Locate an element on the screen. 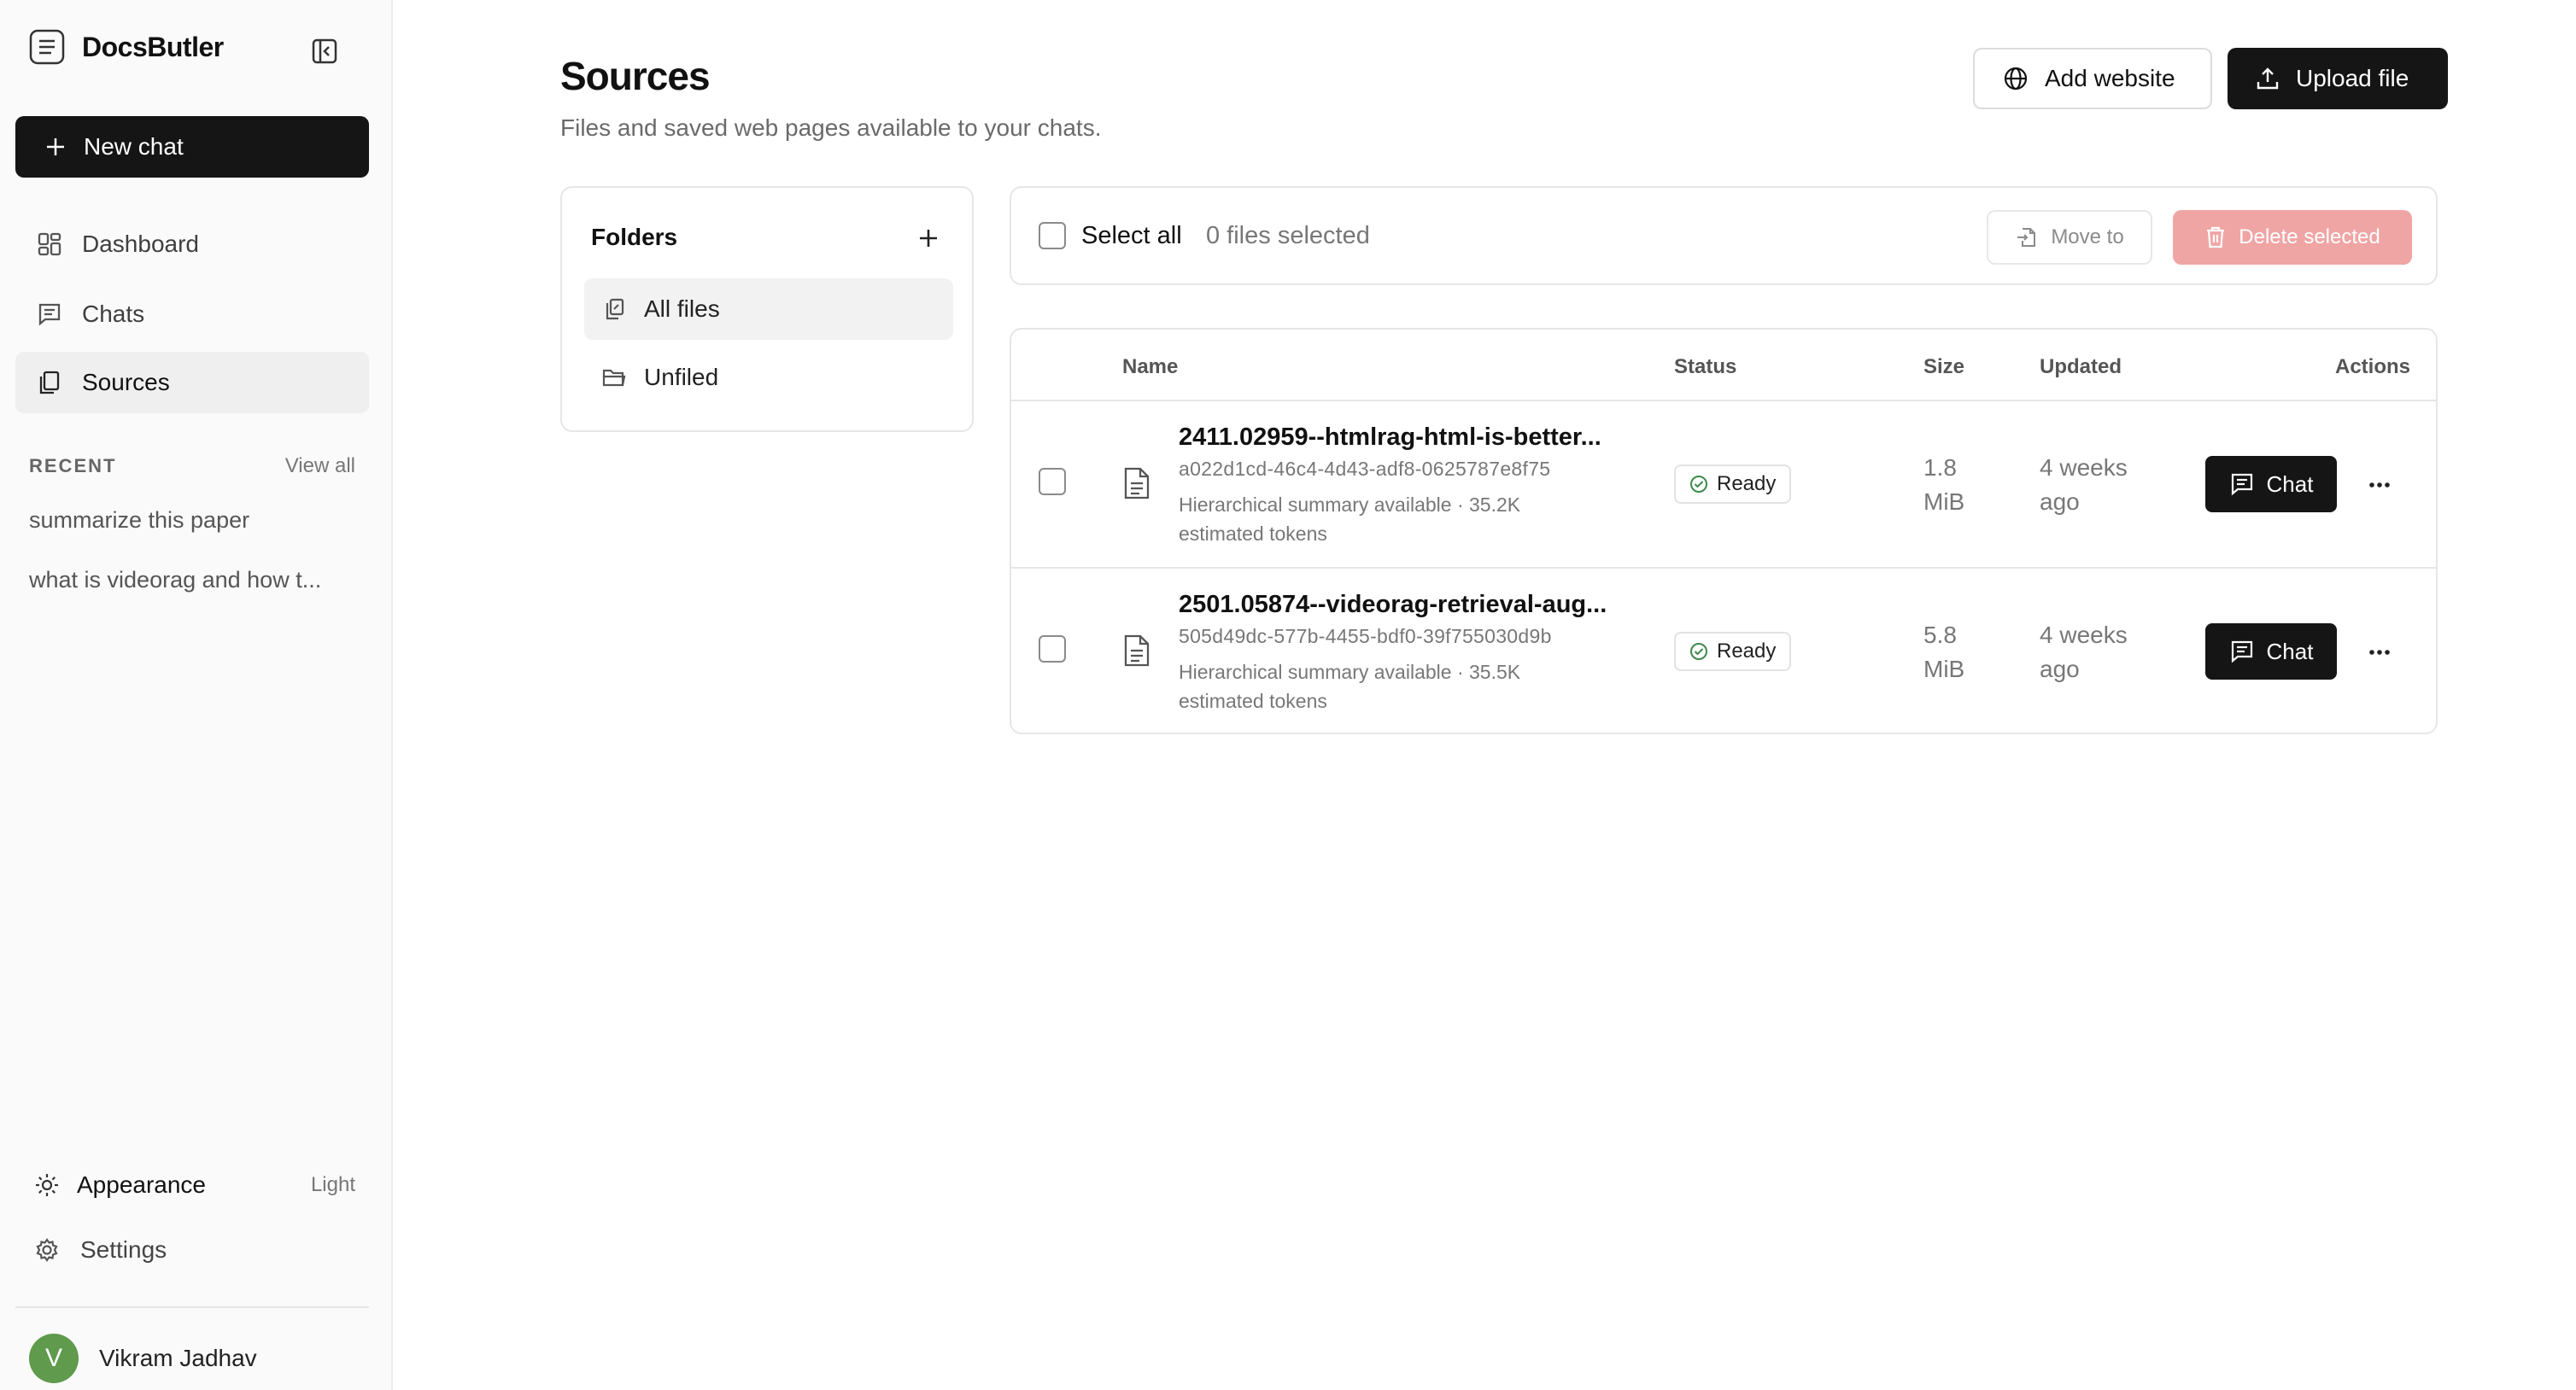  sidebar-divider is located at coordinates (192, 1307).